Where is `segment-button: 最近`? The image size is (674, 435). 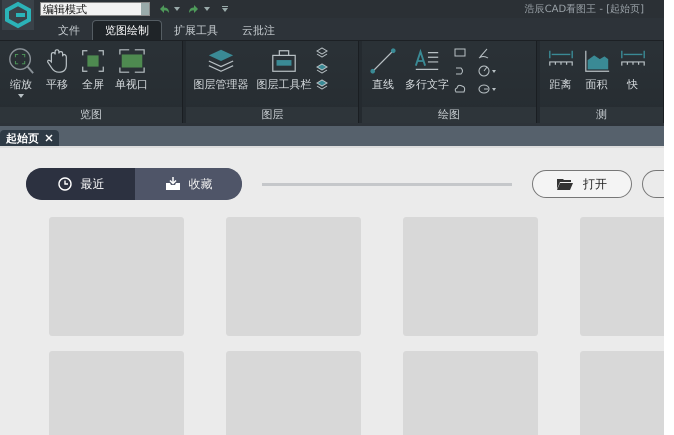
segment-button: 最近 is located at coordinates (80, 184).